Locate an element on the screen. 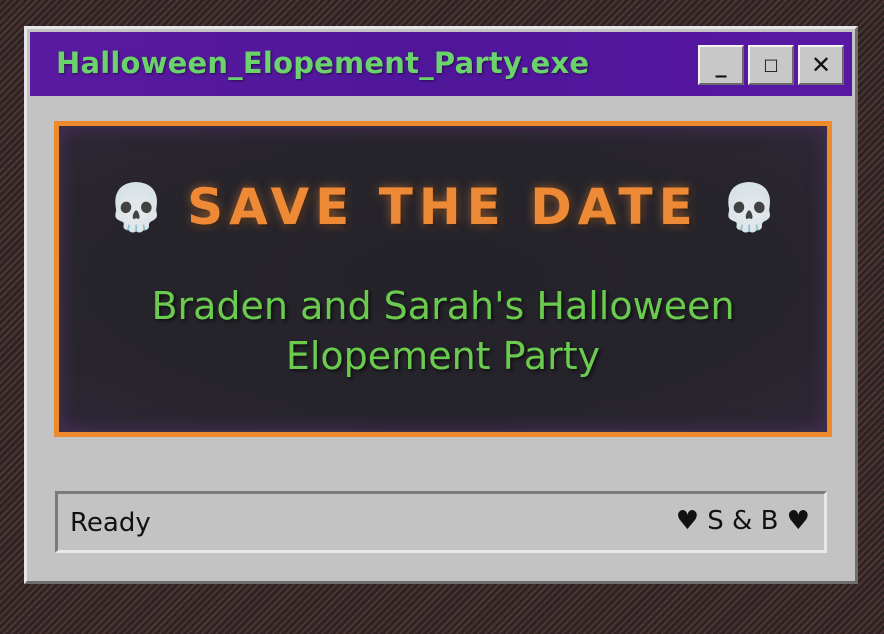 Image resolution: width=884 pixels, height=634 pixels. headline: SAVE THE DATE is located at coordinates (443, 207).